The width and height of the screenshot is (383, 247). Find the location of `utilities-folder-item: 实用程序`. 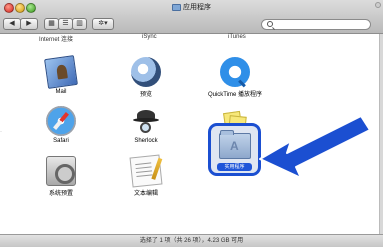

utilities-folder-item: 实用程序 is located at coordinates (234, 149).